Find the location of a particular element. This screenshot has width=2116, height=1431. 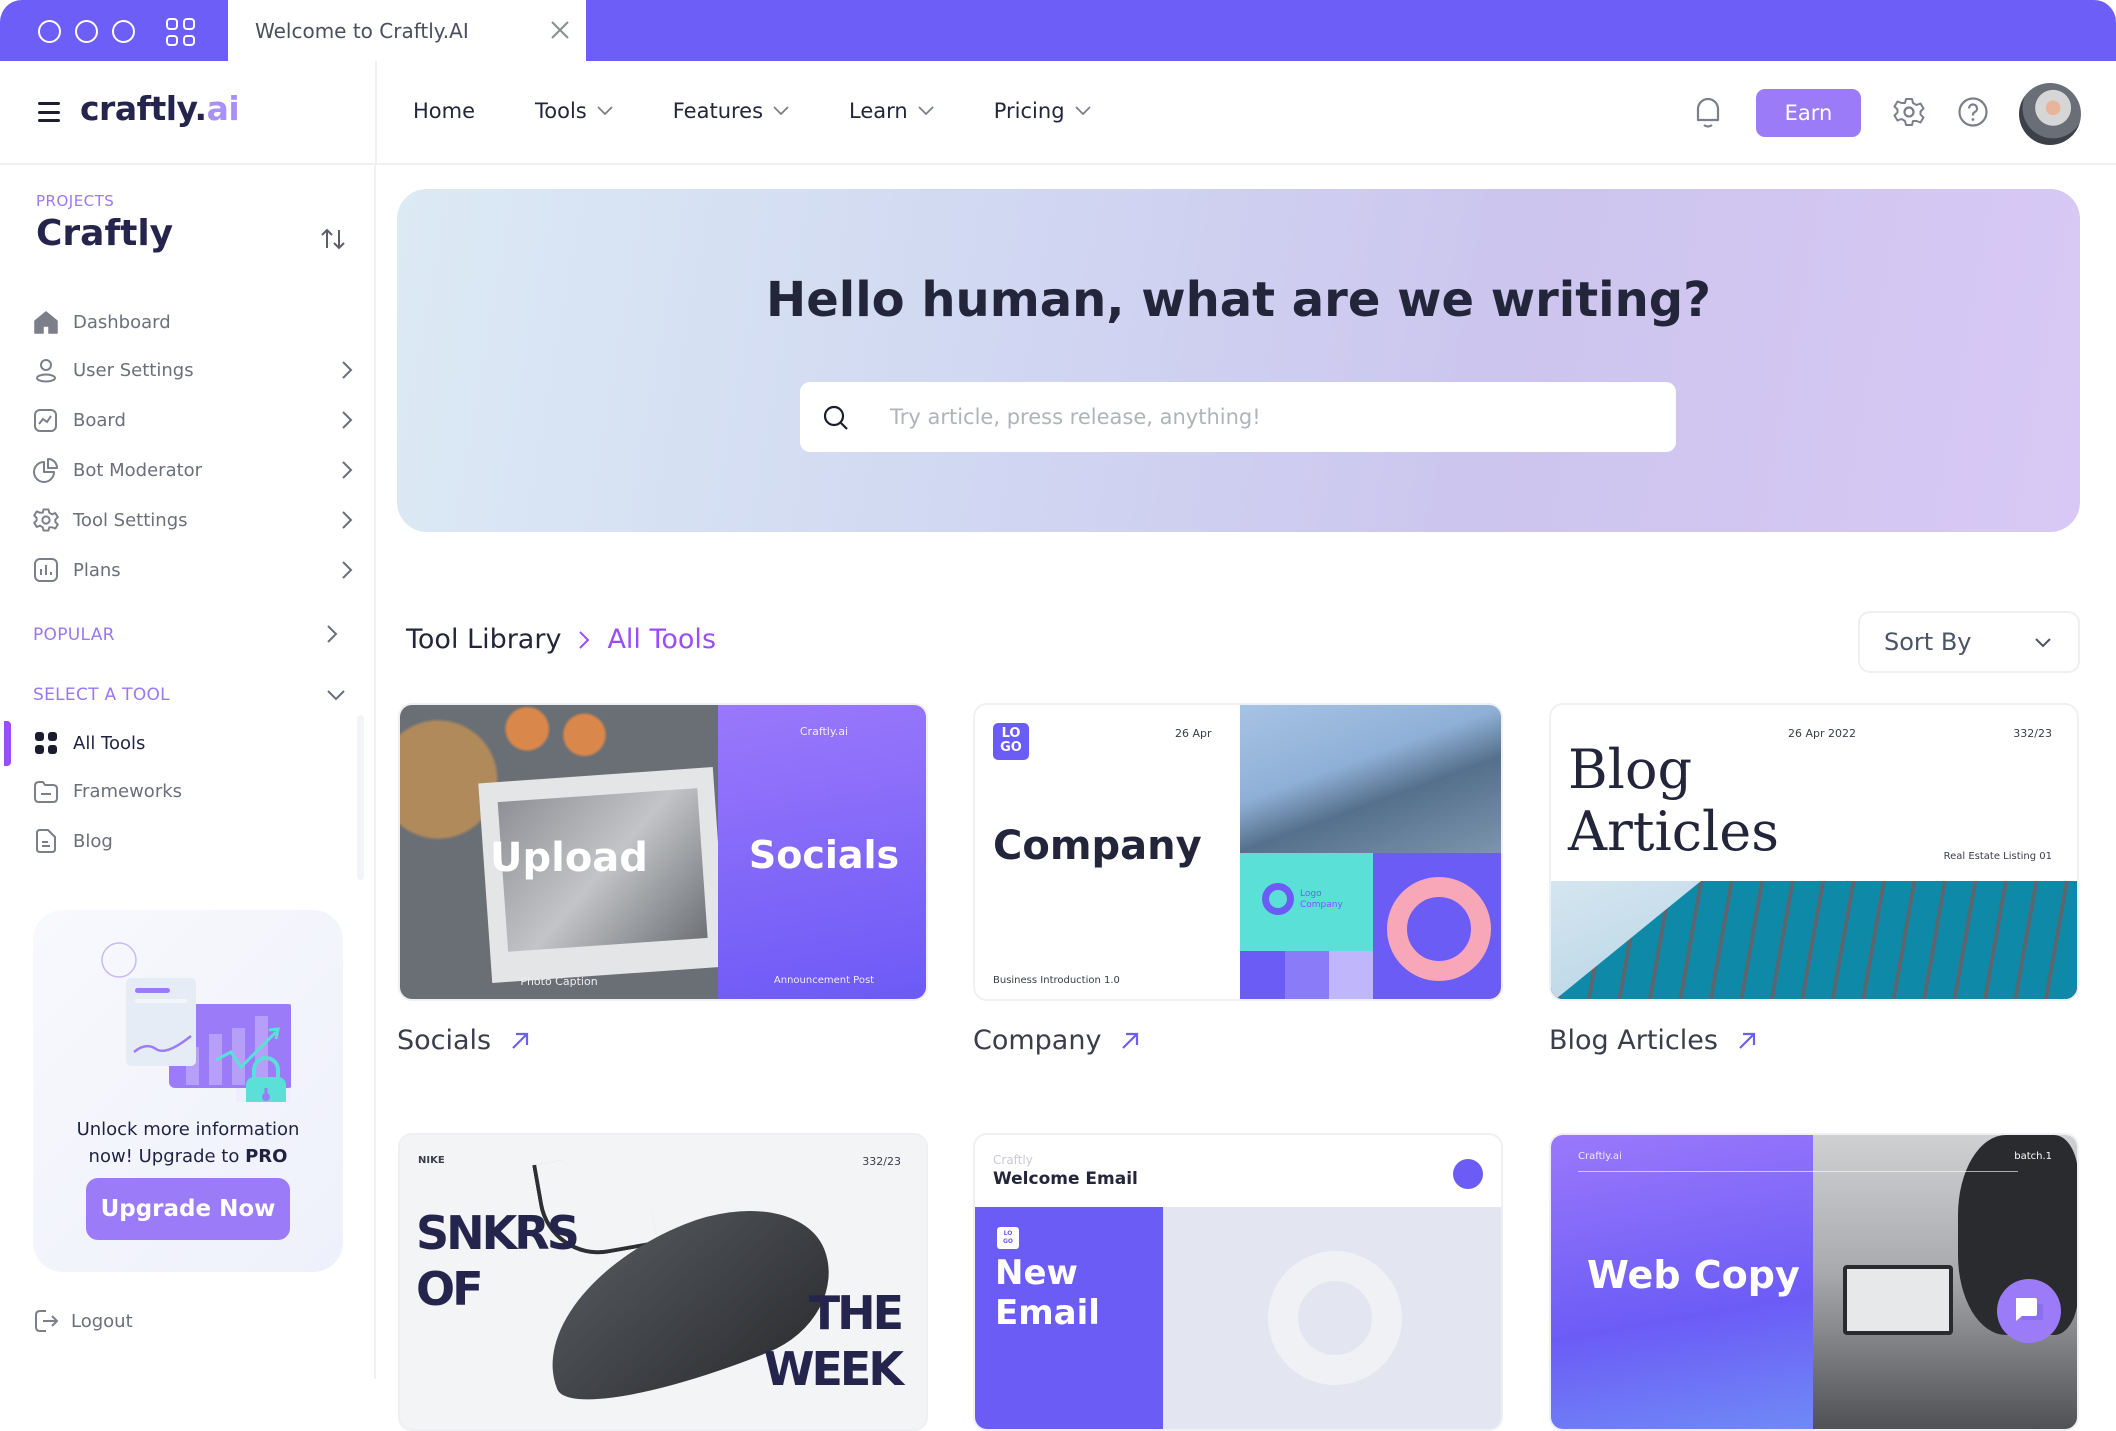

preview-teal-block: Logo Company is located at coordinates (1306, 902).